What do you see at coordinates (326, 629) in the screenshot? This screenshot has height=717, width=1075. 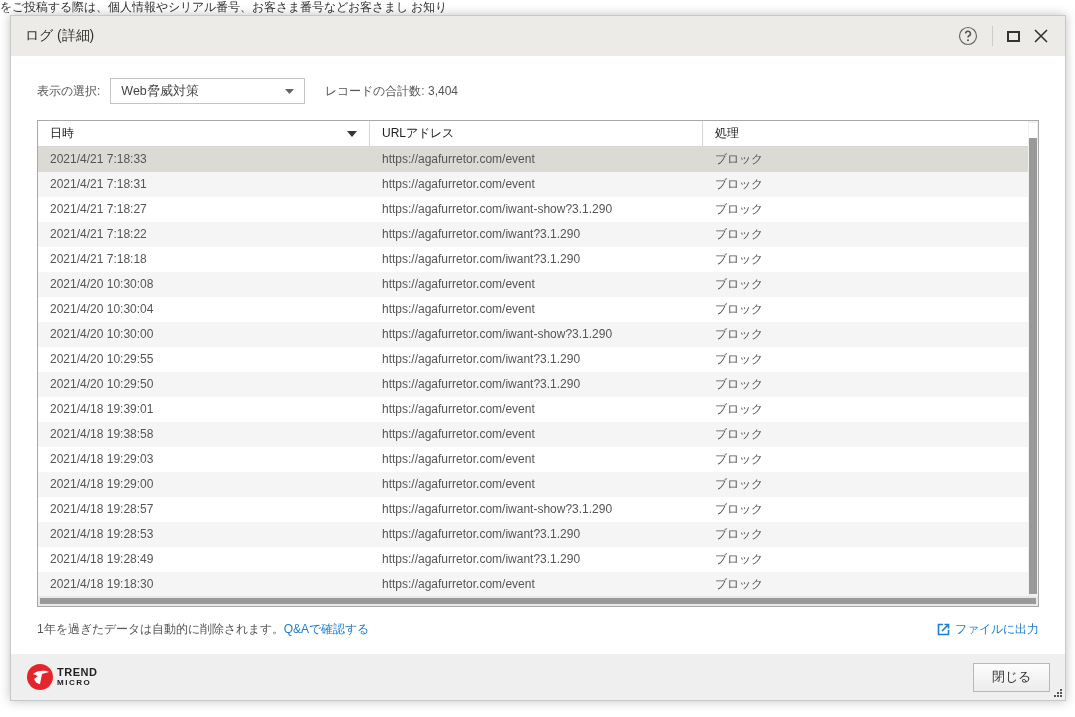 I see `qa-link: Q&Aで確認する` at bounding box center [326, 629].